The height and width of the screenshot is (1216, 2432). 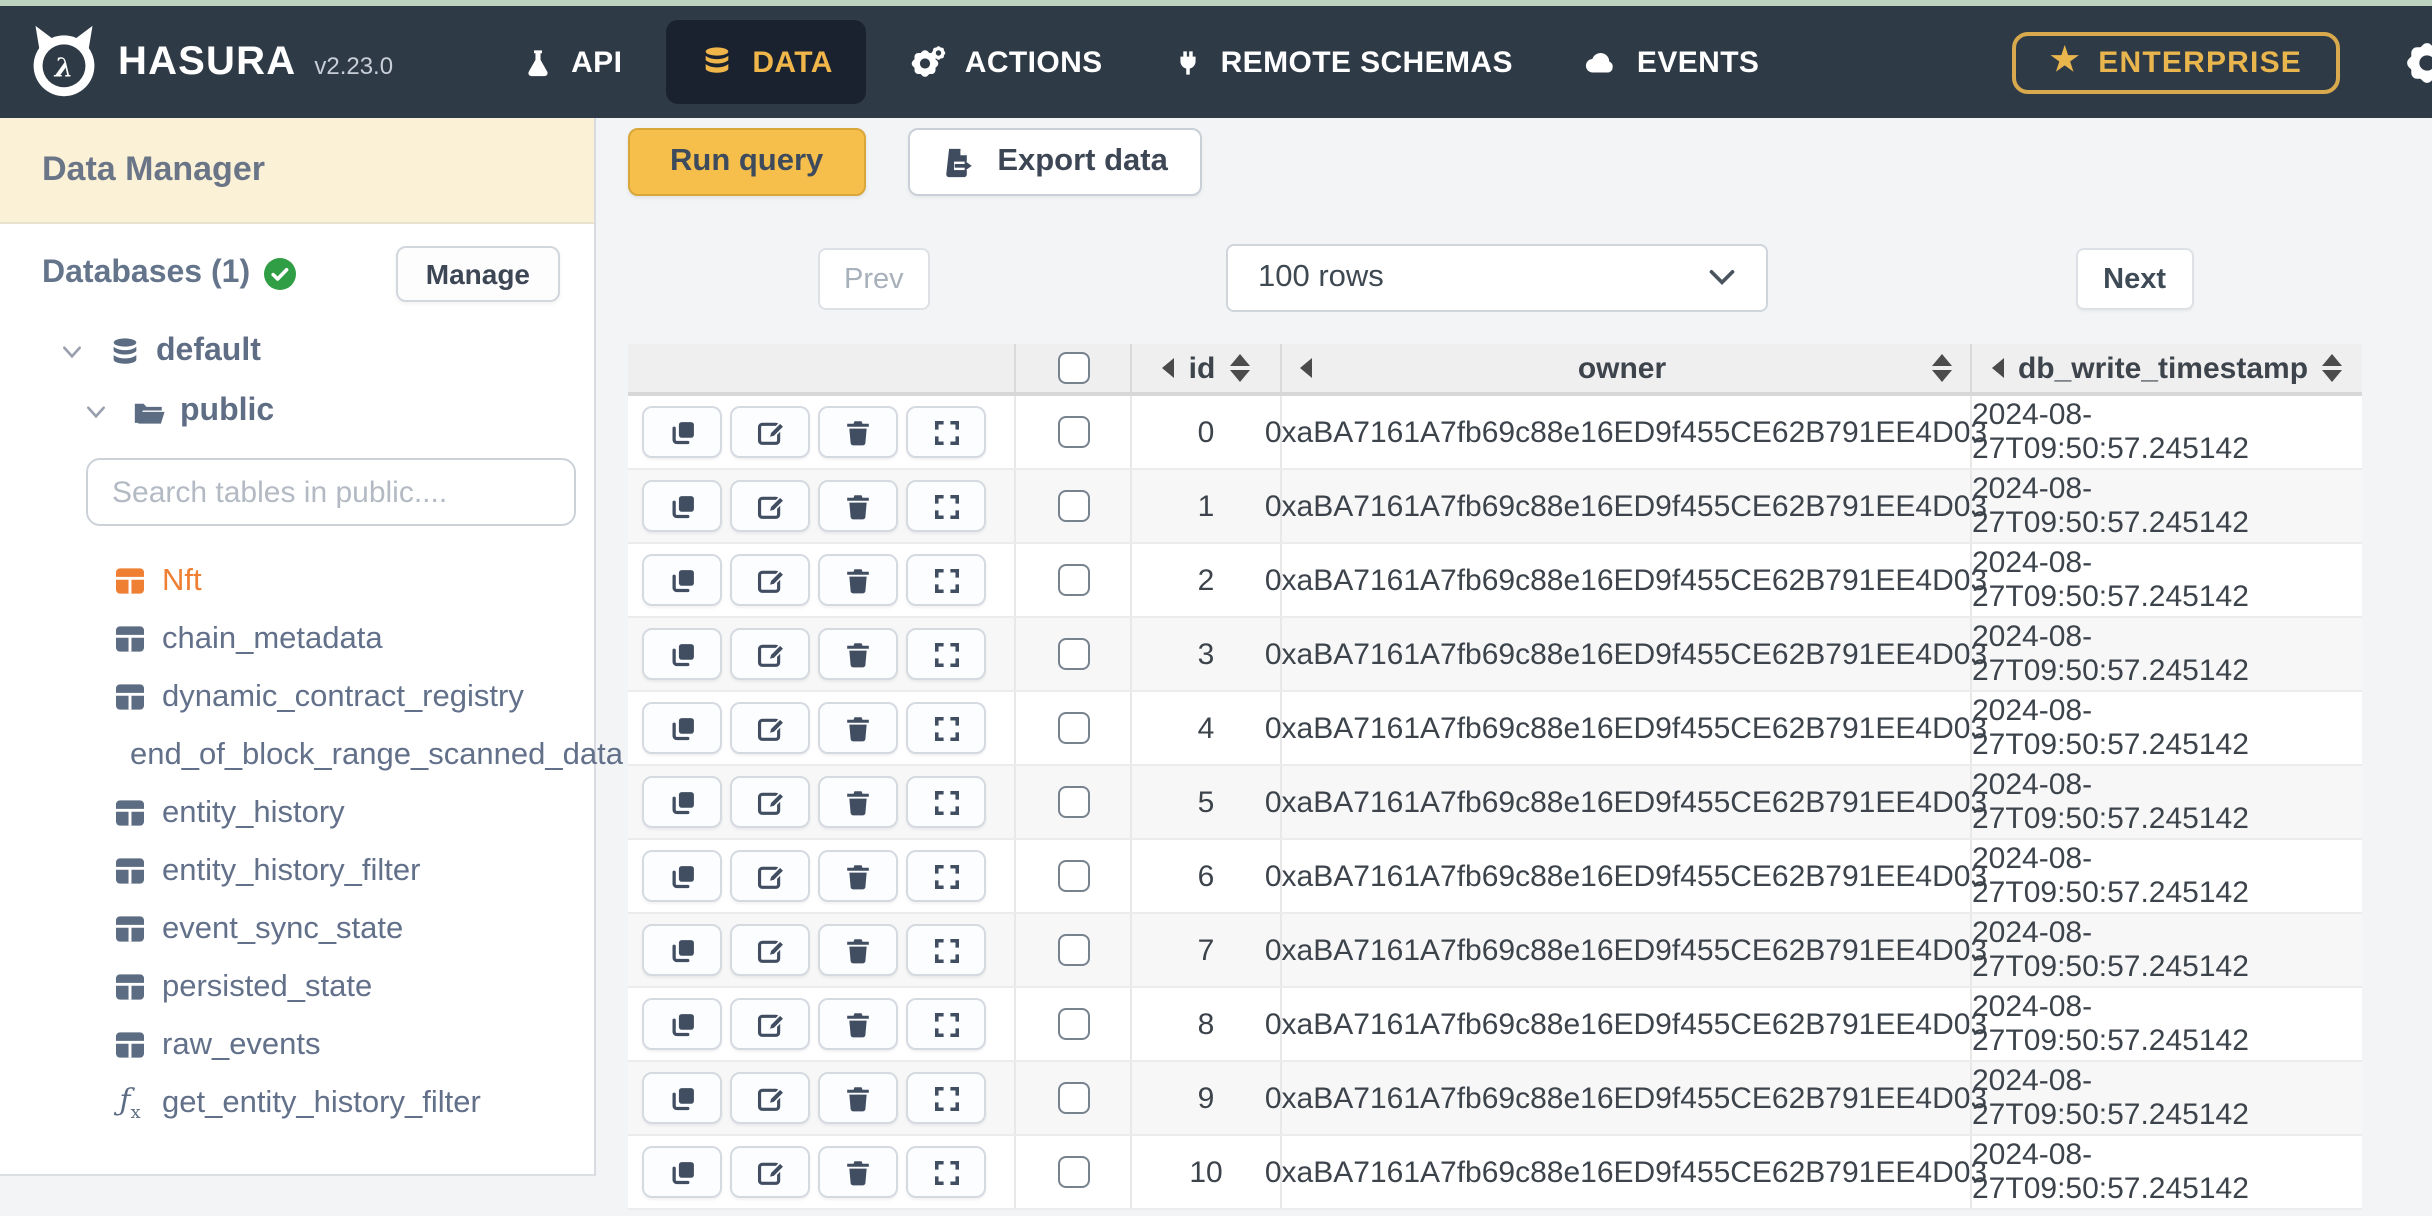 What do you see at coordinates (327, 352) in the screenshot?
I see `tree-node-database-default: default` at bounding box center [327, 352].